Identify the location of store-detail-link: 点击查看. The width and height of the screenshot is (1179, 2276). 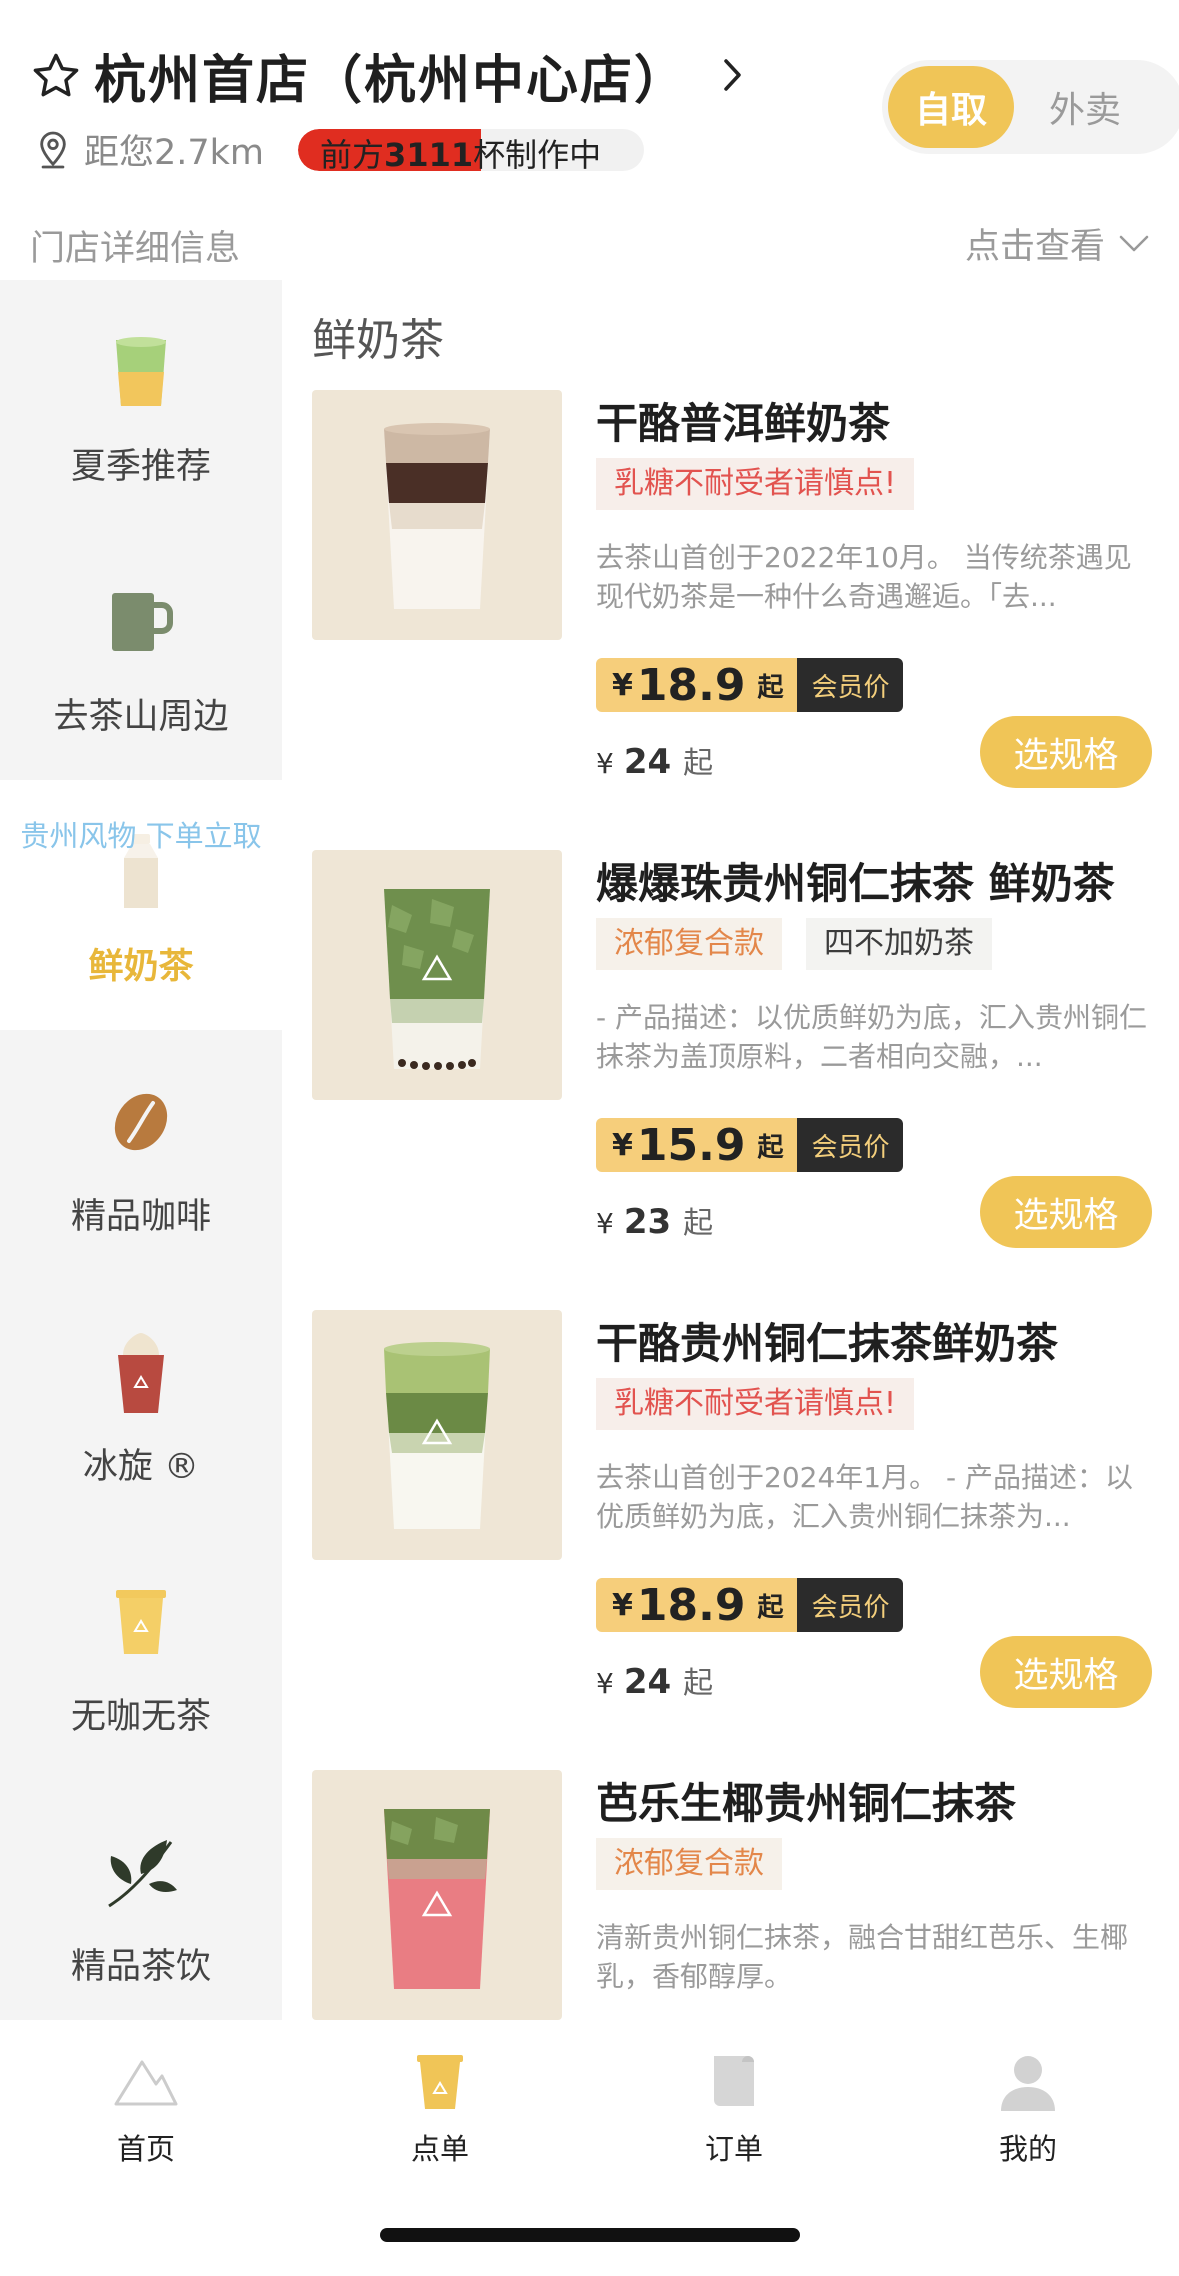
(1057, 243).